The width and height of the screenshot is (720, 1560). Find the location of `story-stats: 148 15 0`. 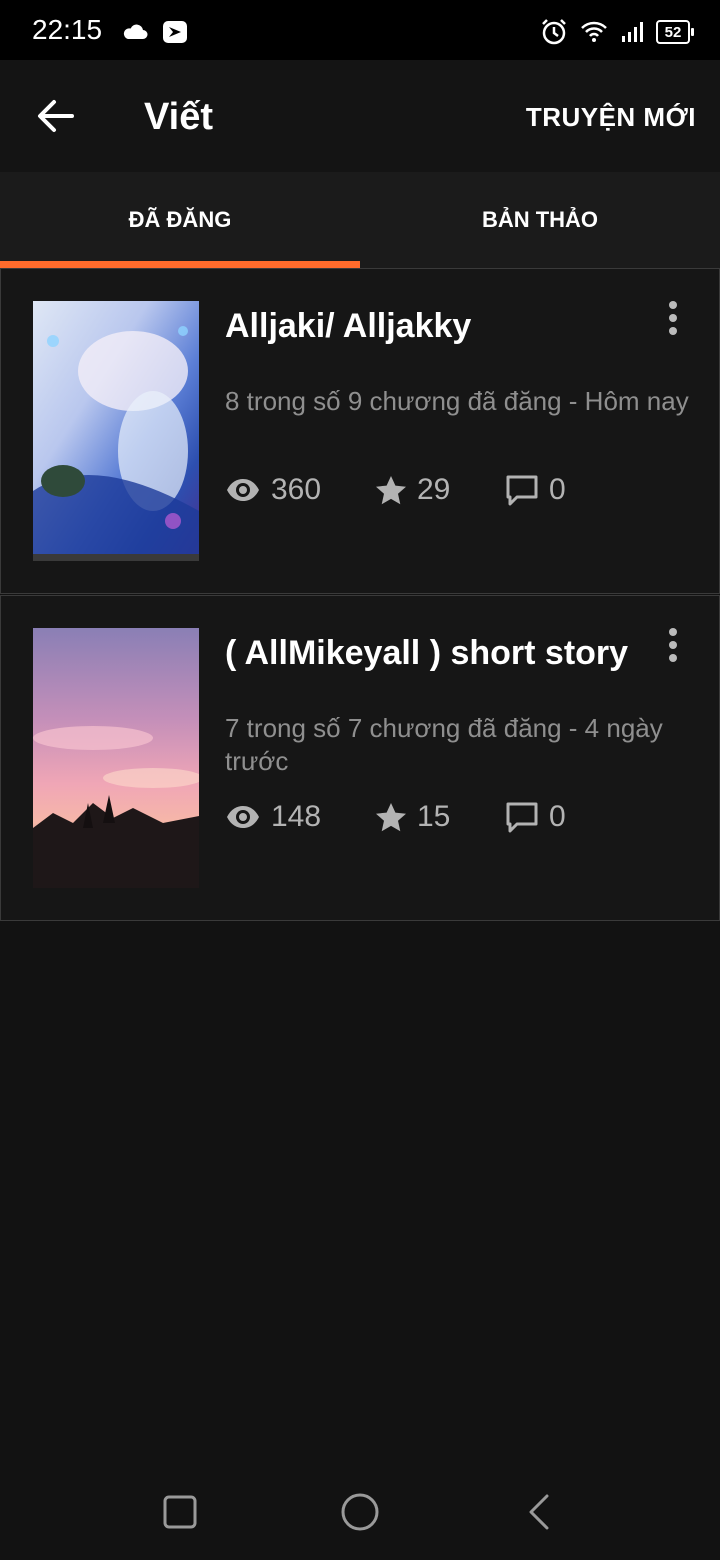

story-stats: 148 15 0 is located at coordinates (395, 817).